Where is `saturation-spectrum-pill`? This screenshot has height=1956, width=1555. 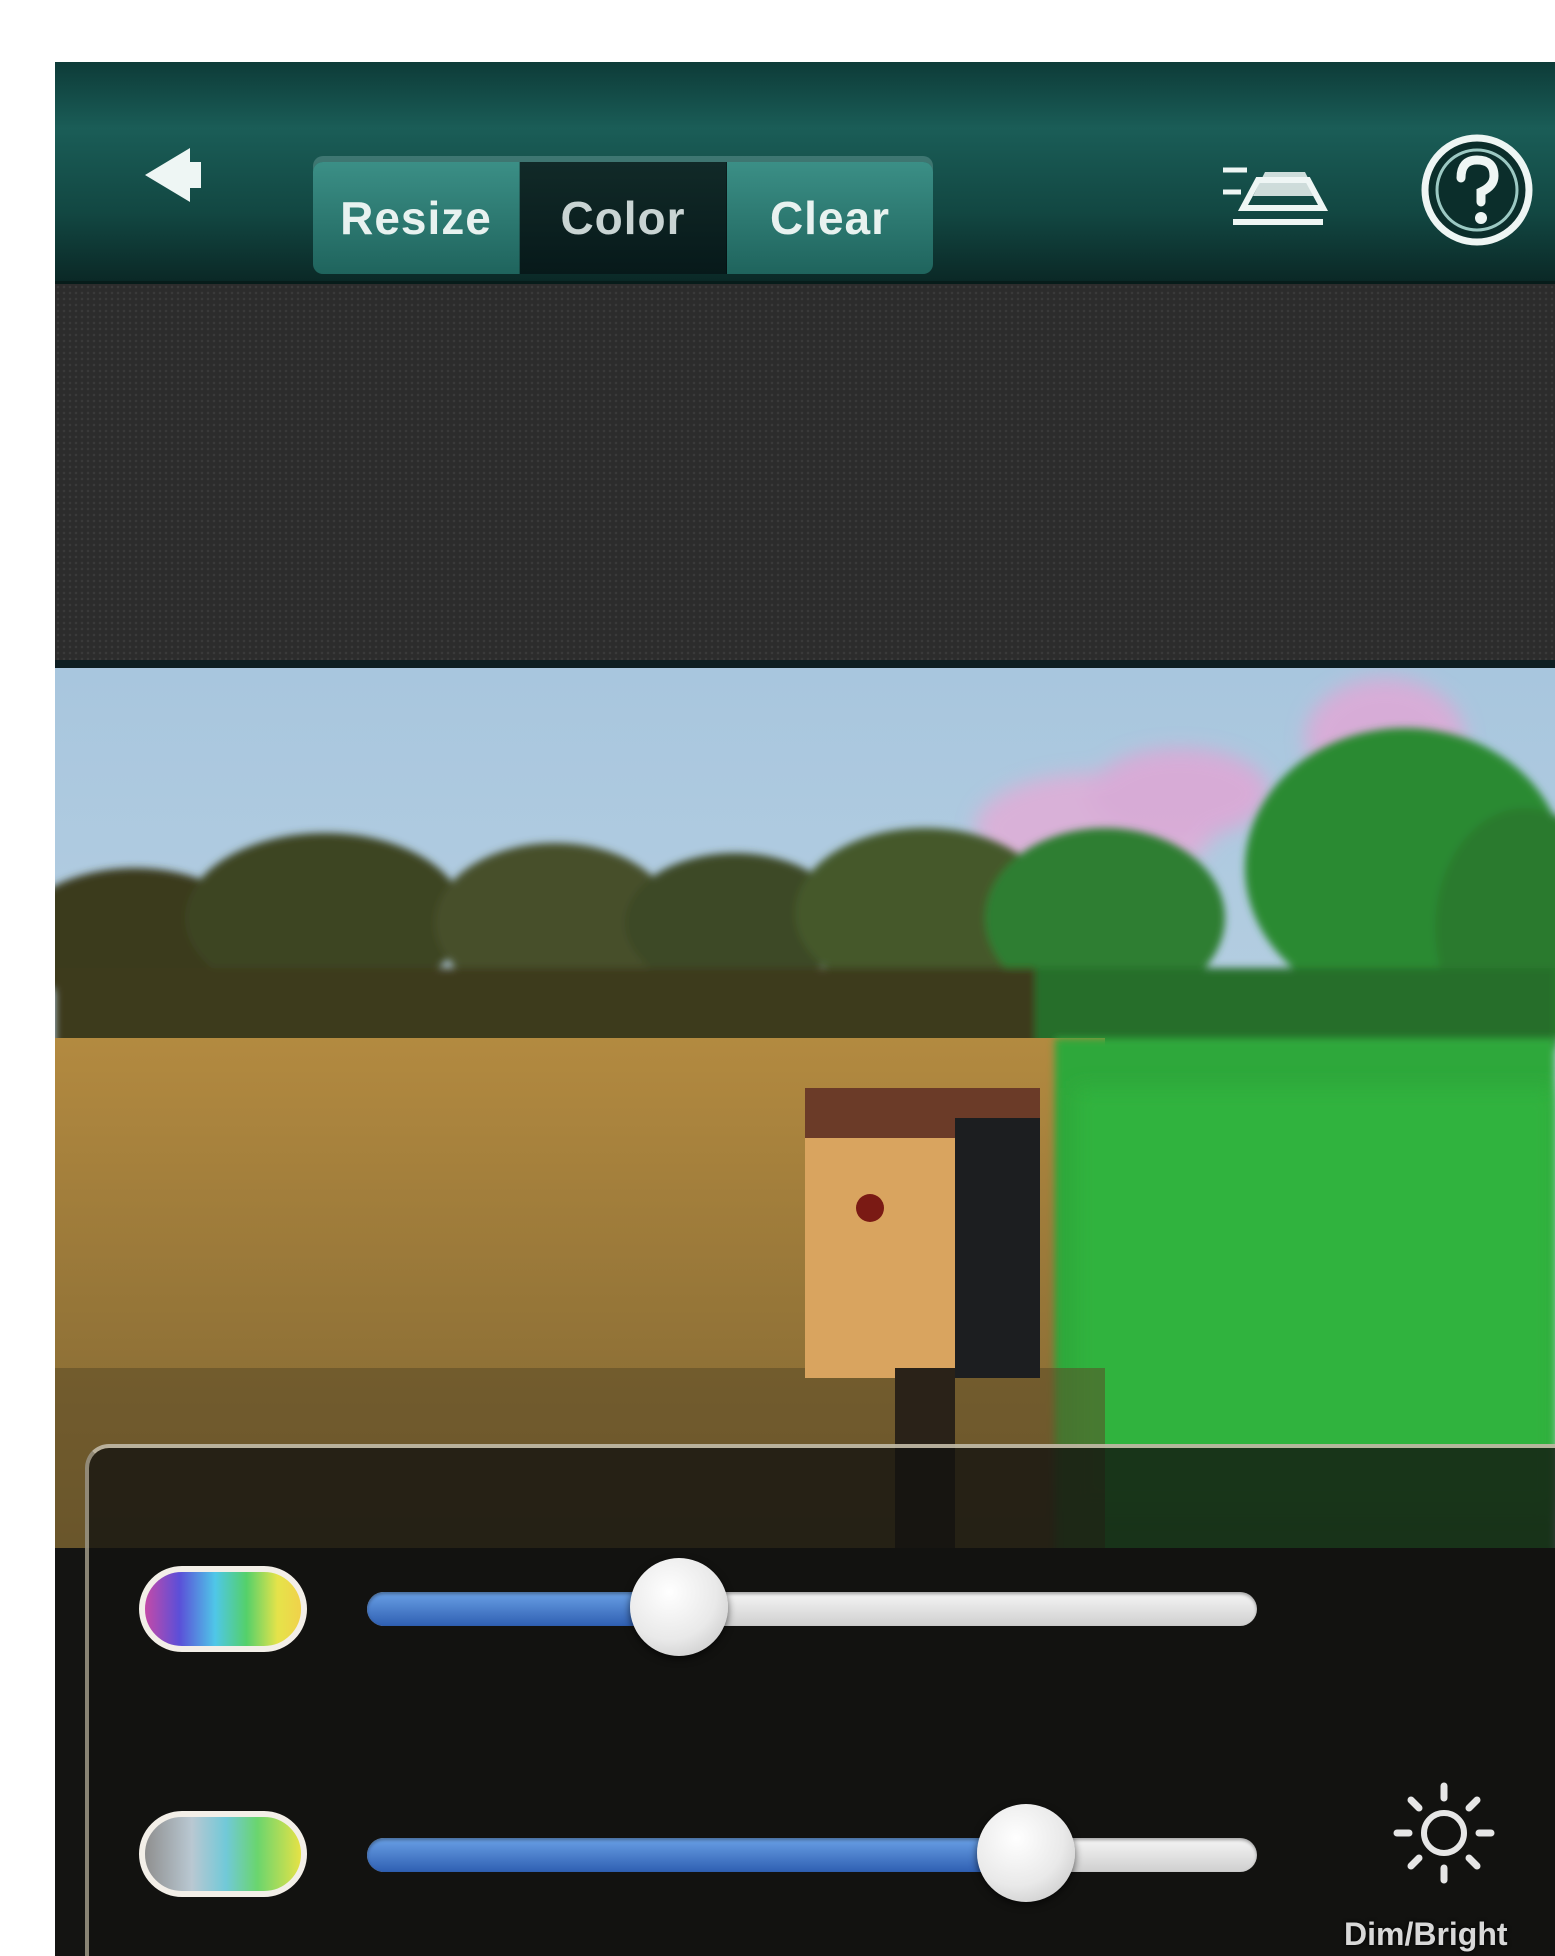 saturation-spectrum-pill is located at coordinates (223, 1854).